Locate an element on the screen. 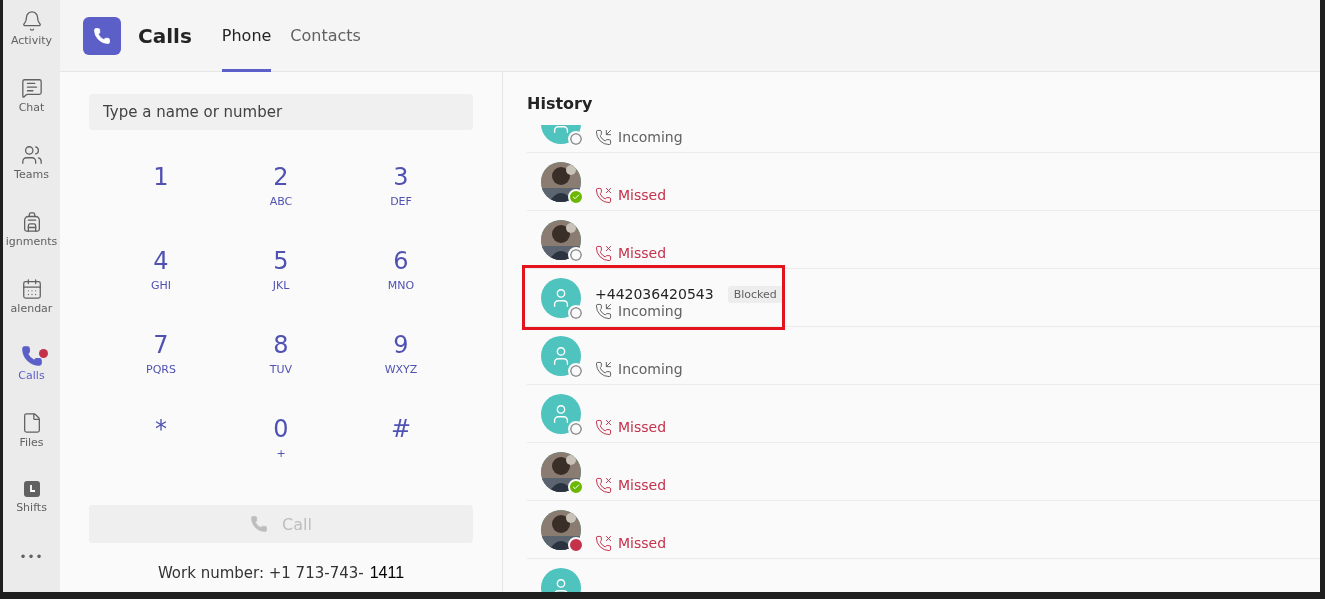  dial-key: 4 GHI is located at coordinates (161, 288).